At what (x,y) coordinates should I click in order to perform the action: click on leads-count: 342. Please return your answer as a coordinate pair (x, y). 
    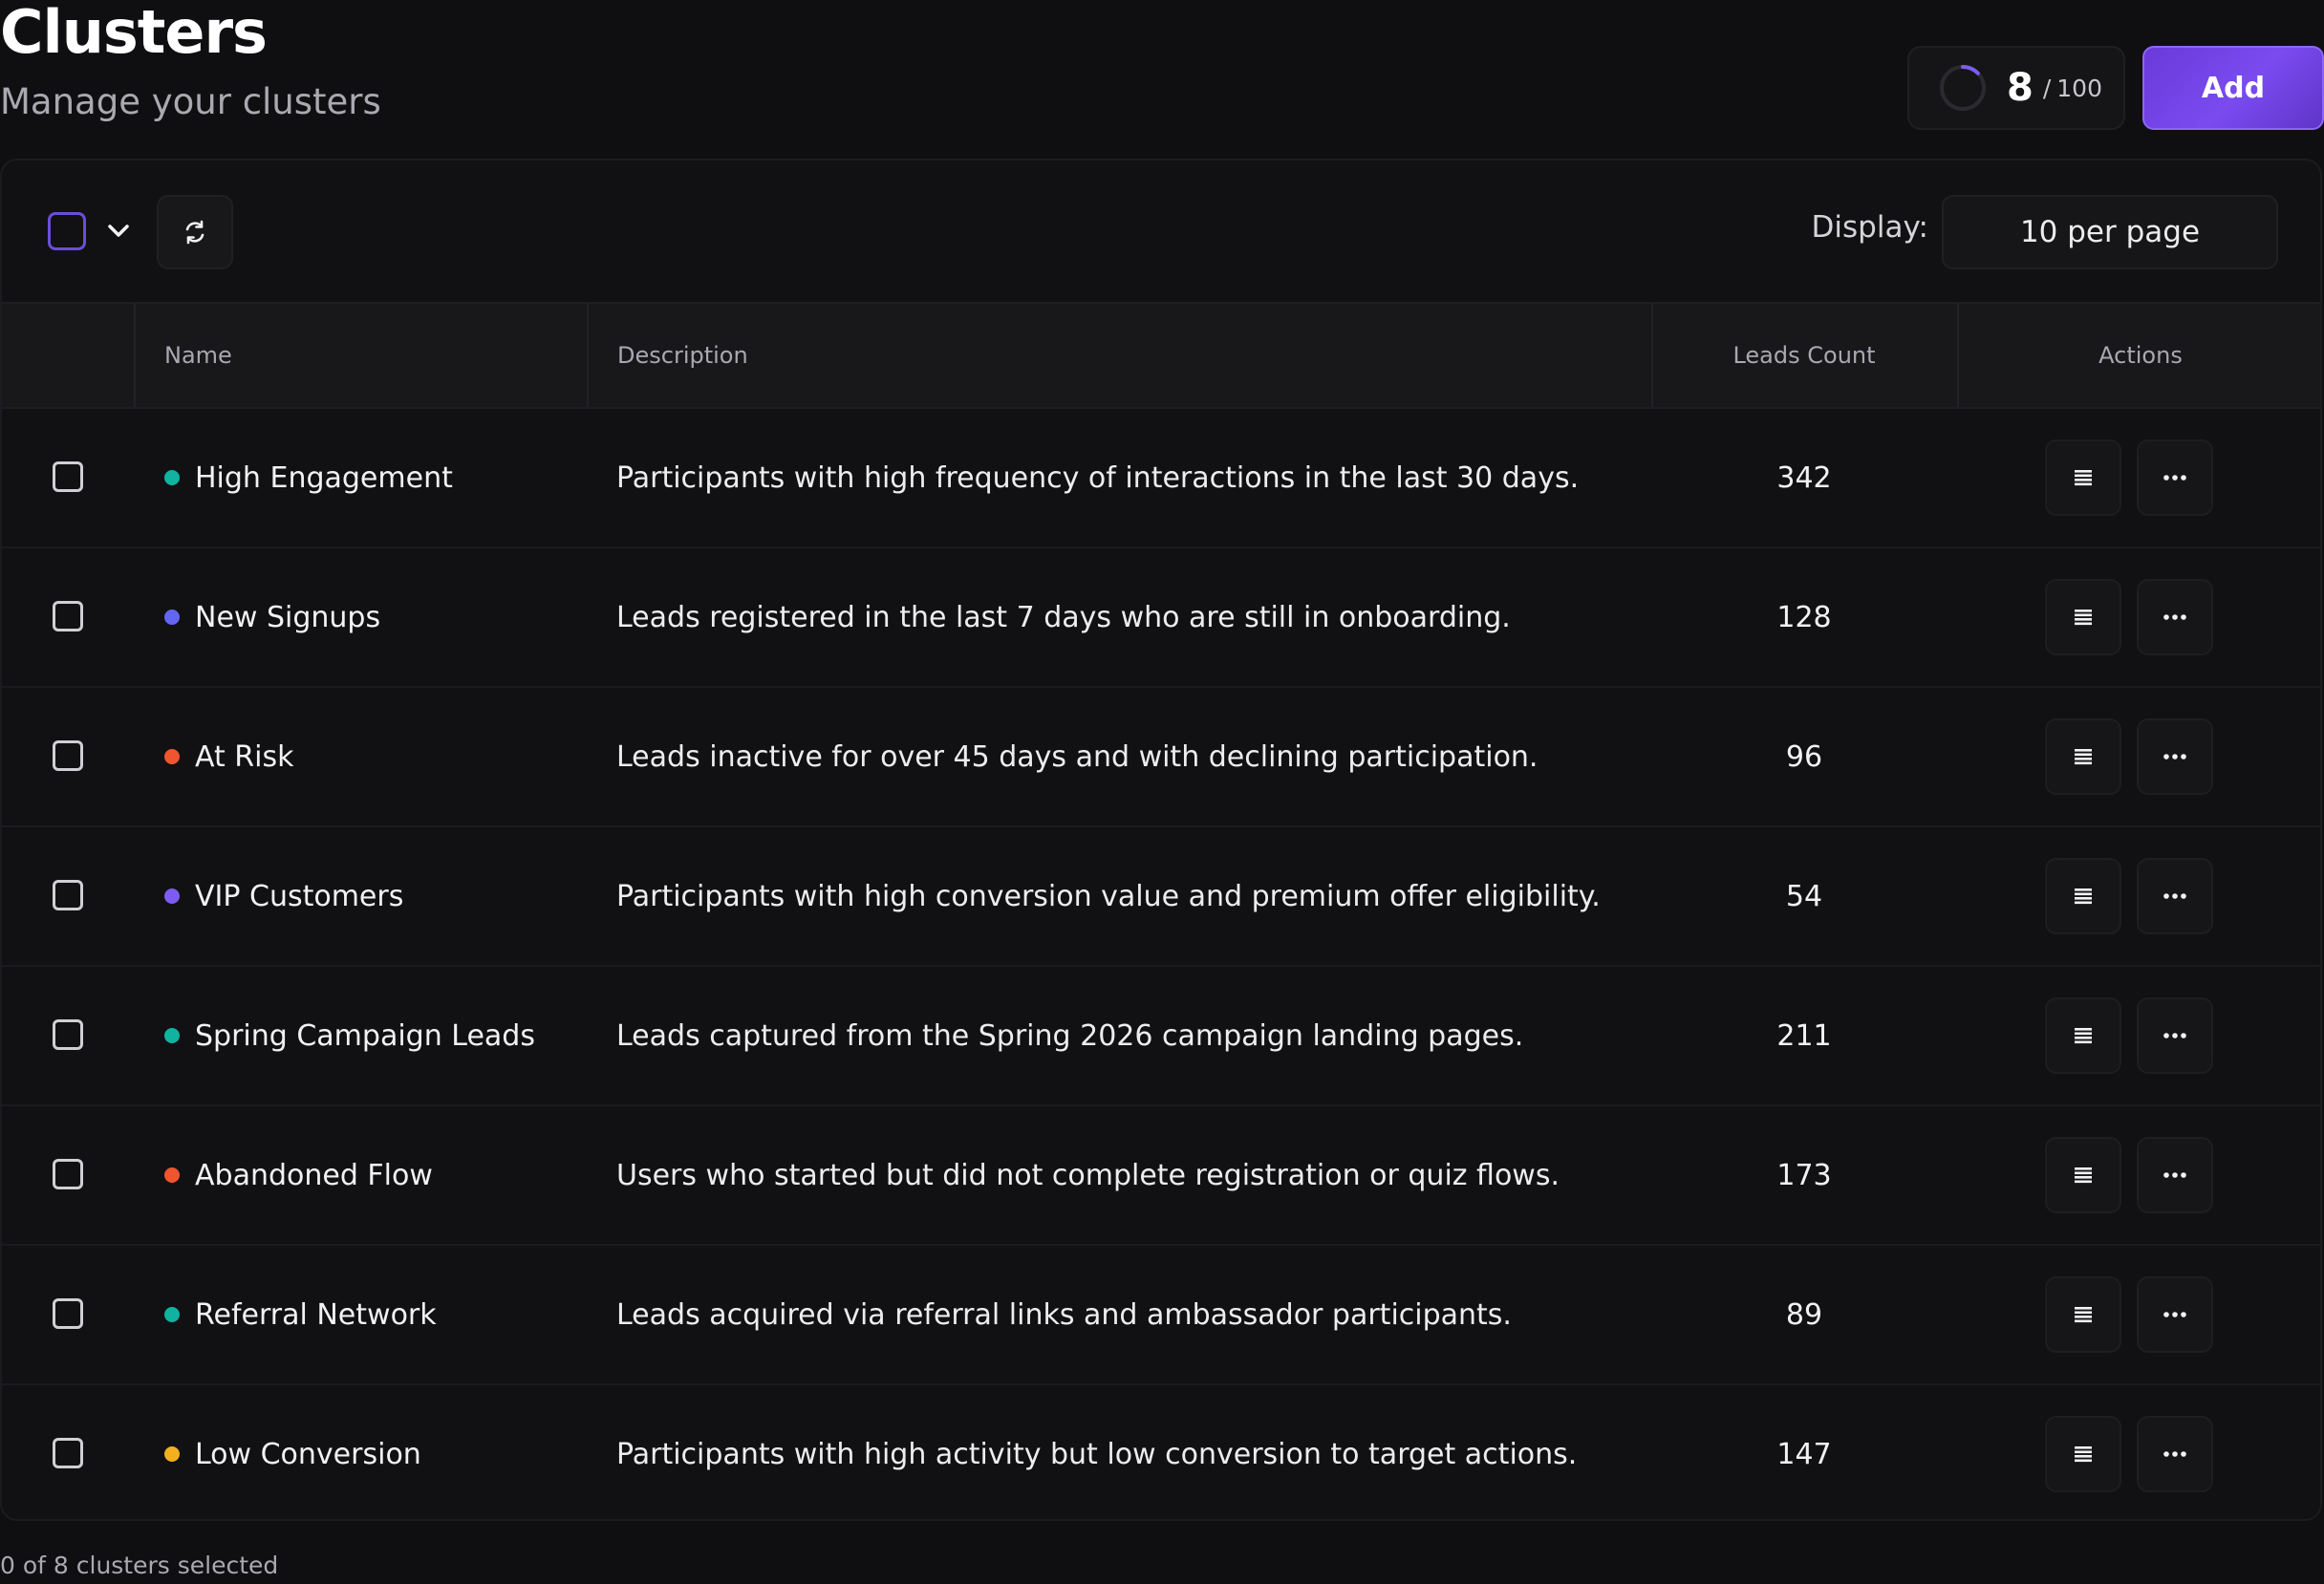
    Looking at the image, I should click on (1804, 477).